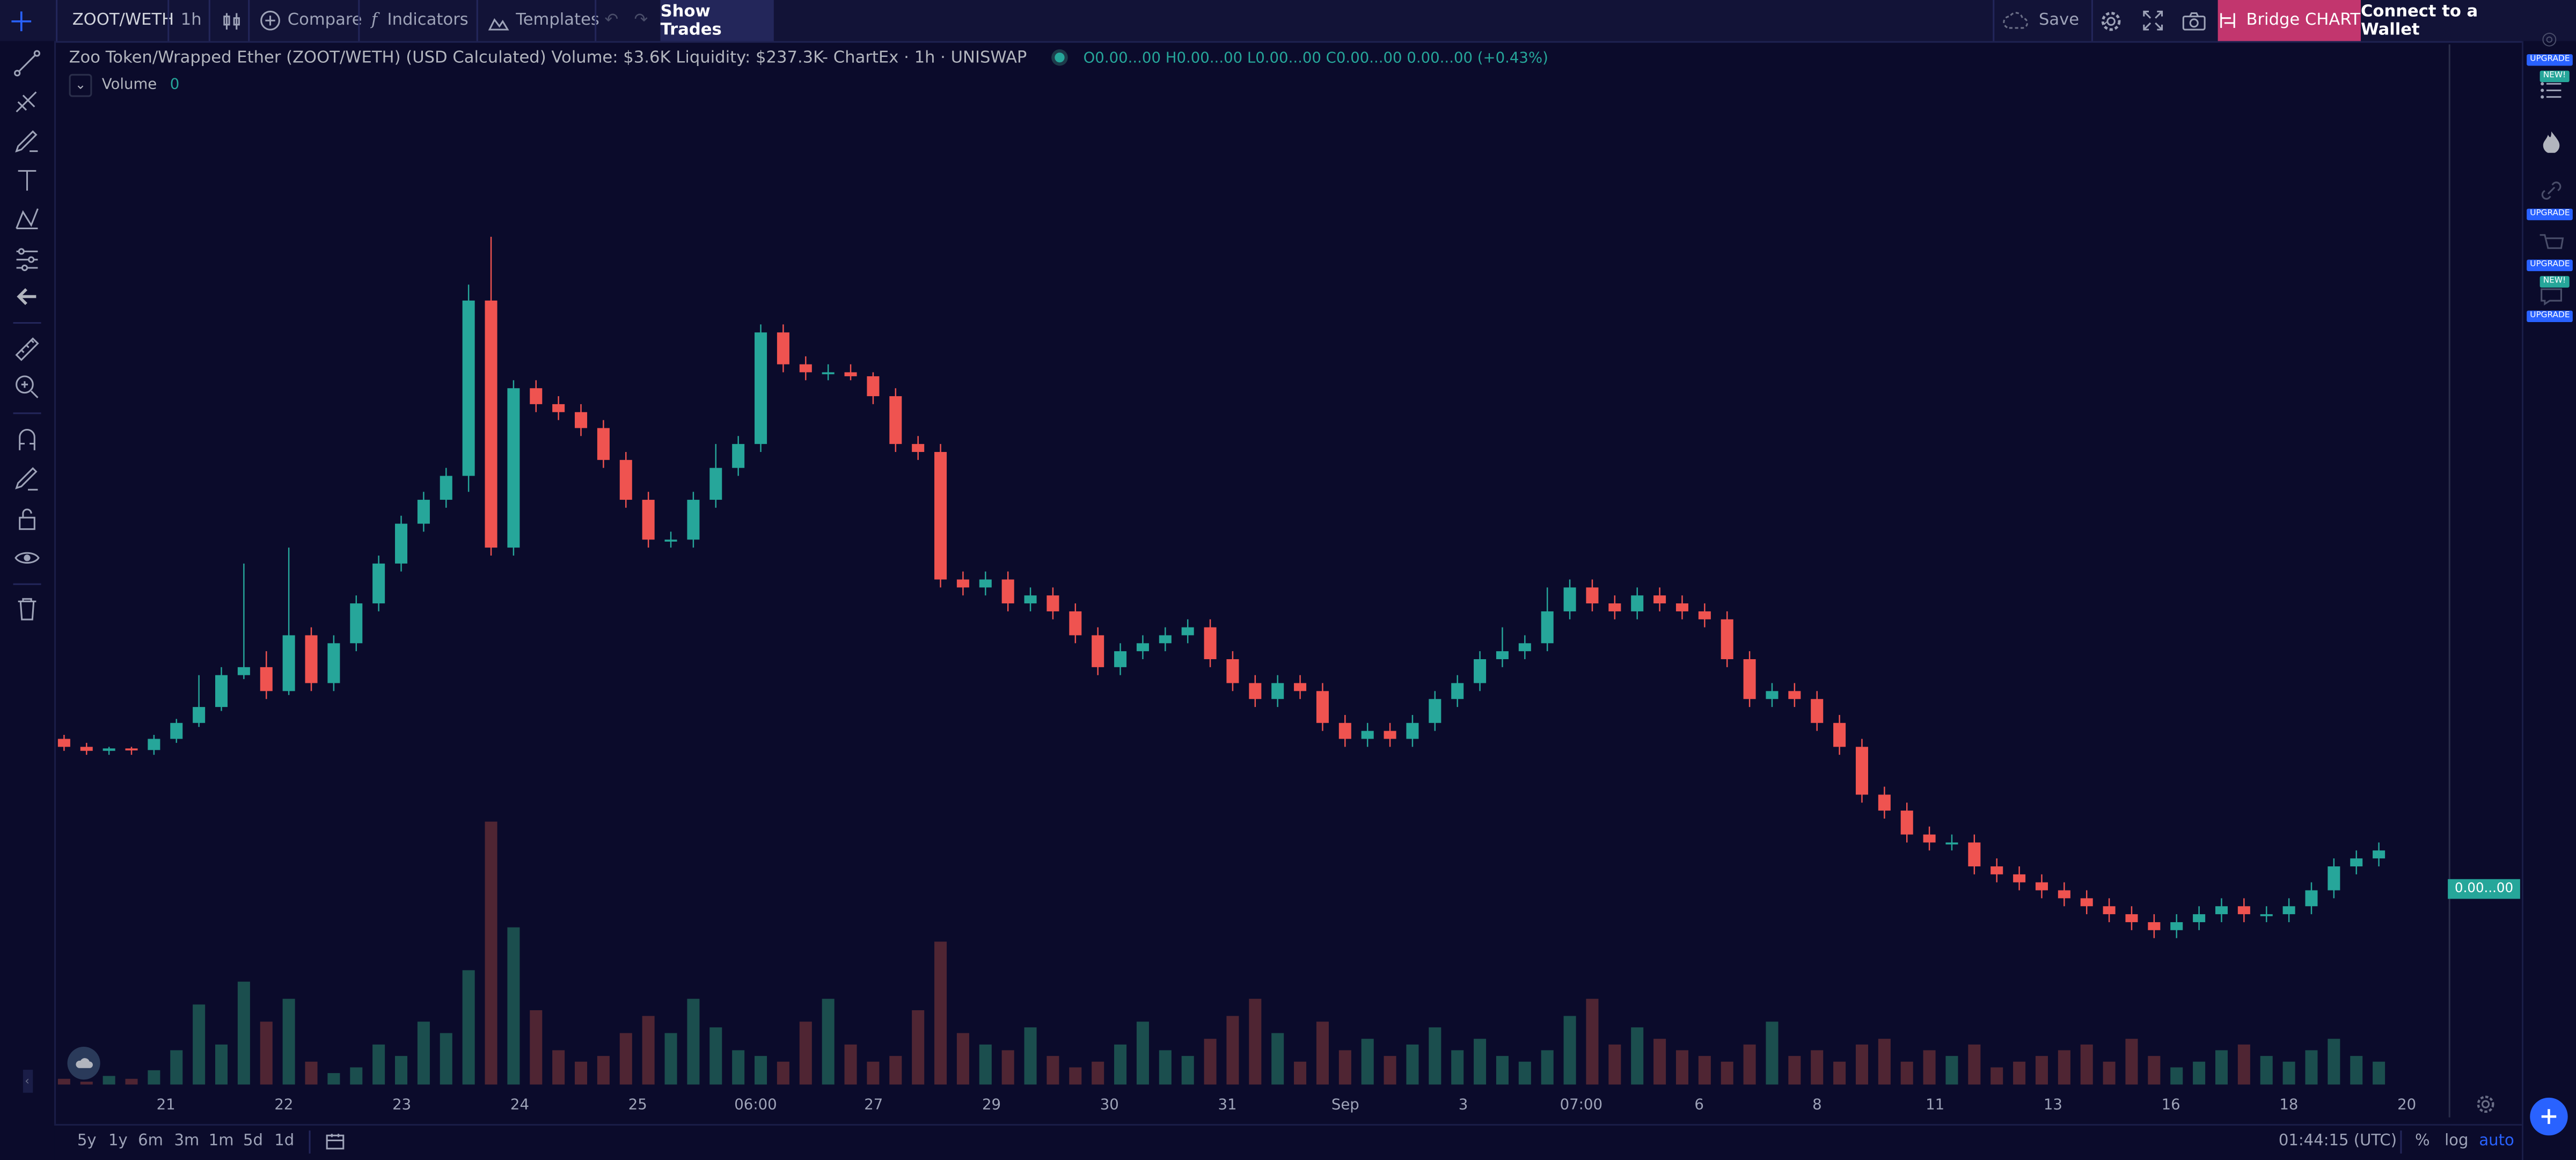  What do you see at coordinates (27, 518) in the screenshot?
I see `lock-icon` at bounding box center [27, 518].